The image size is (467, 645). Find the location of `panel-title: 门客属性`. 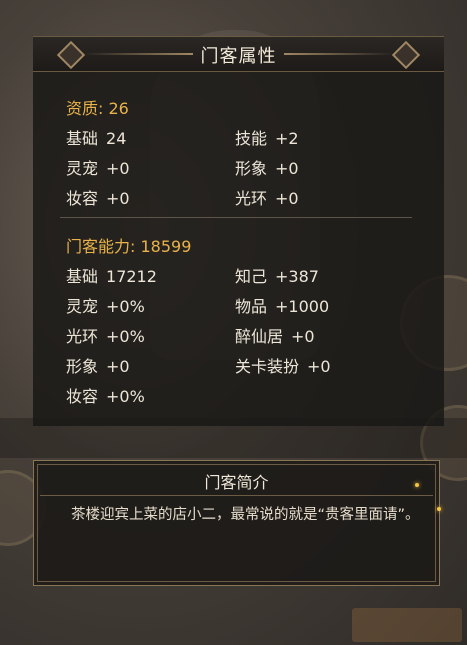

panel-title: 门客属性 is located at coordinates (238, 56).